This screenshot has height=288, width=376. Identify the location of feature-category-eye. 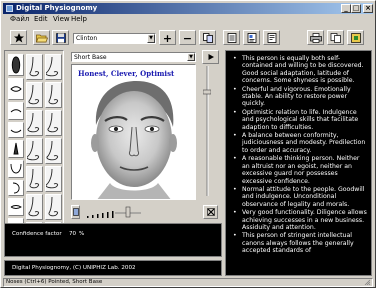
(16, 89).